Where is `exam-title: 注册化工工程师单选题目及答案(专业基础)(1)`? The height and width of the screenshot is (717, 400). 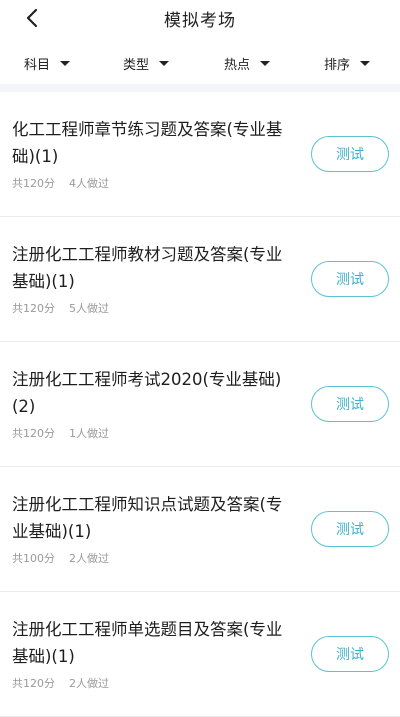 exam-title: 注册化工工程师单选题目及答案(专业基础)(1) is located at coordinates (147, 643).